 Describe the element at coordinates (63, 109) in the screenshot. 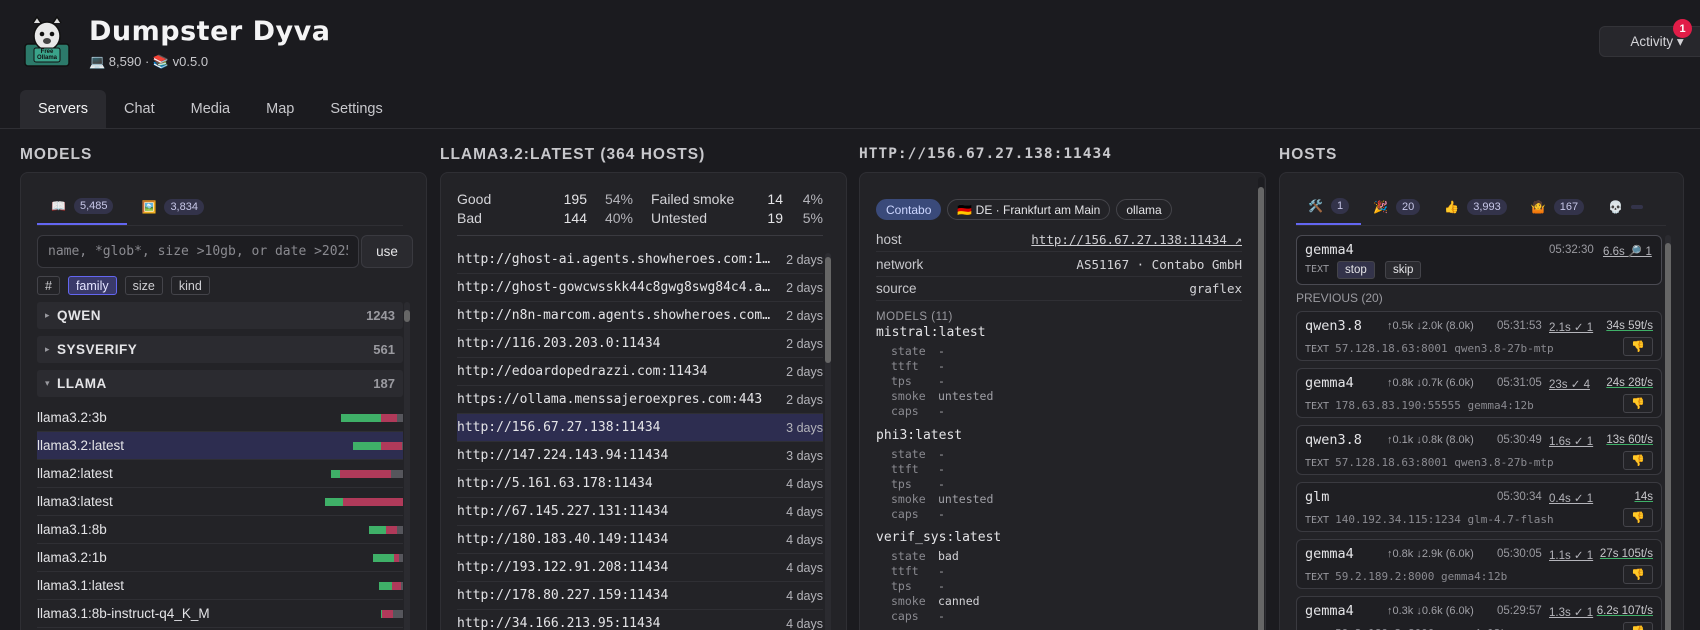

I see `tab-servers: Servers` at that location.